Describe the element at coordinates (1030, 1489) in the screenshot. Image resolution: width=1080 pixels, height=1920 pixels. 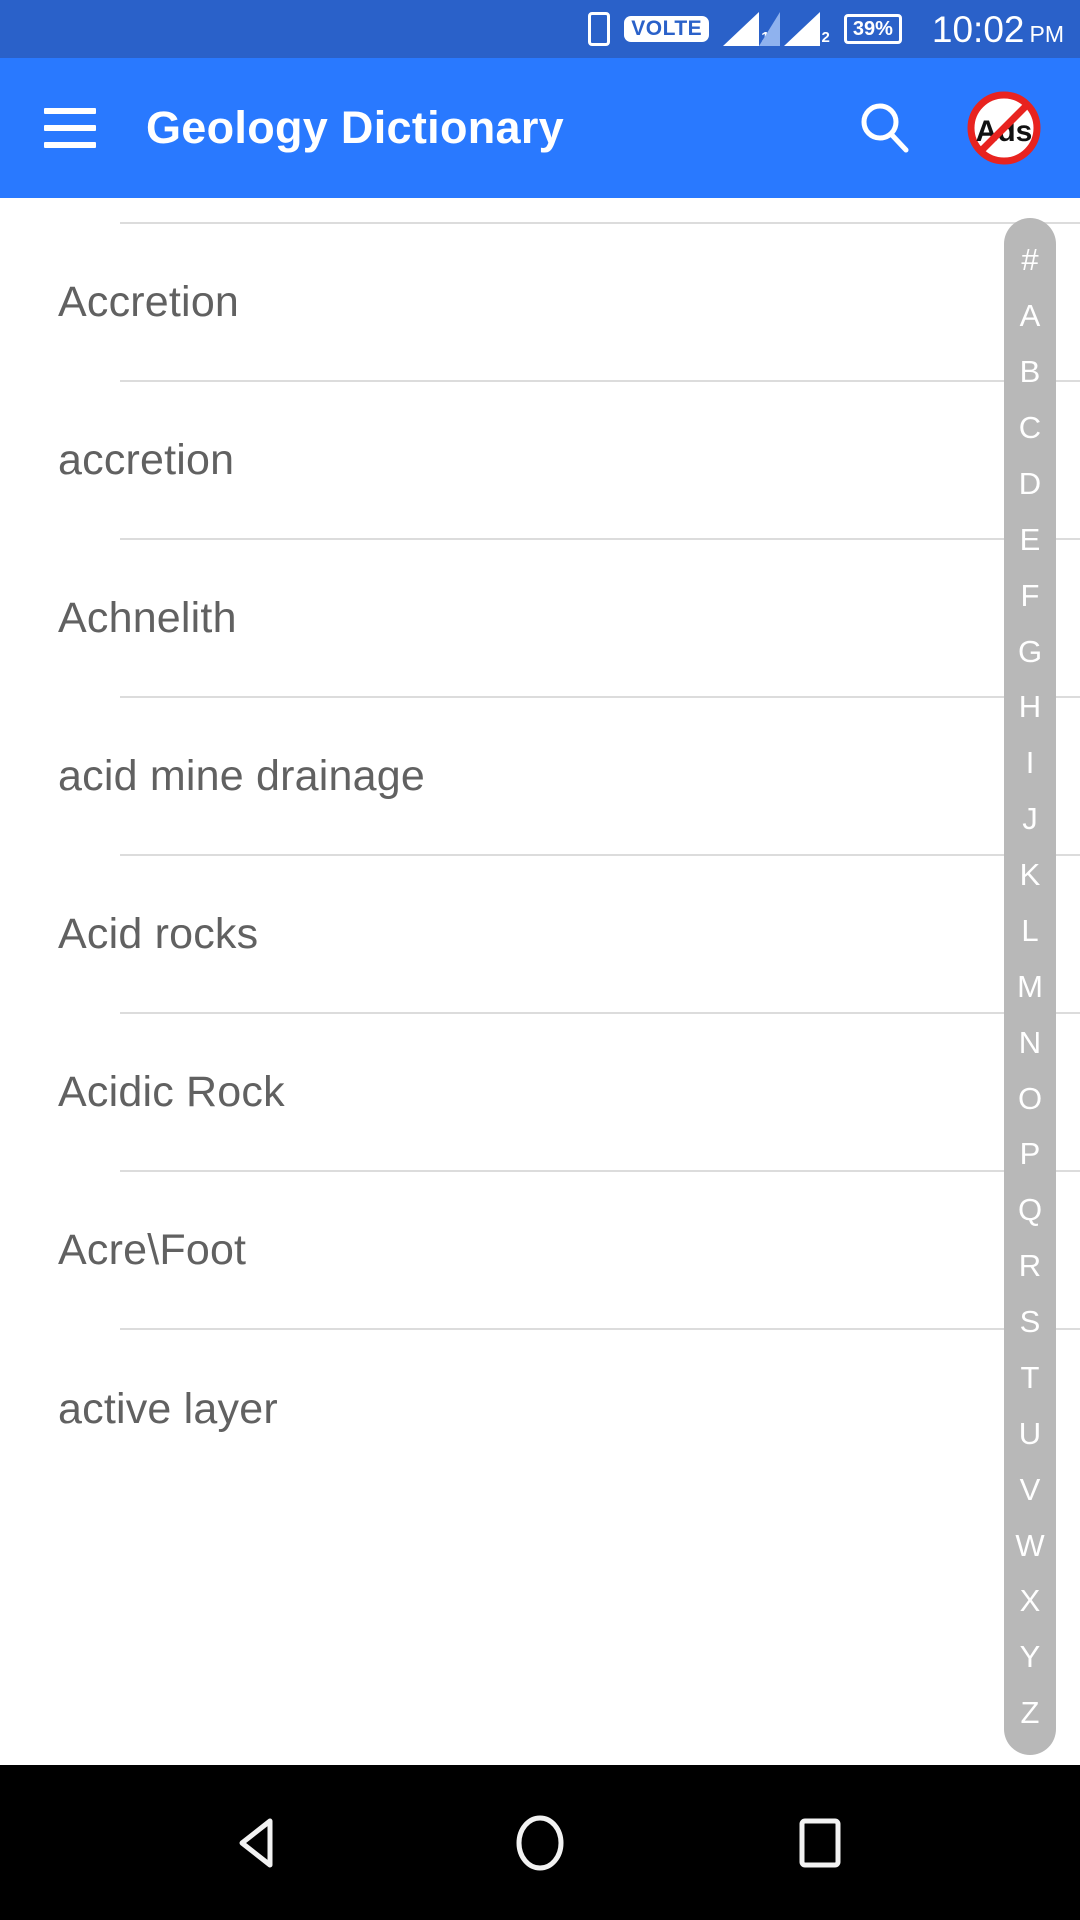
I see `fast-scroll-letter: V` at that location.